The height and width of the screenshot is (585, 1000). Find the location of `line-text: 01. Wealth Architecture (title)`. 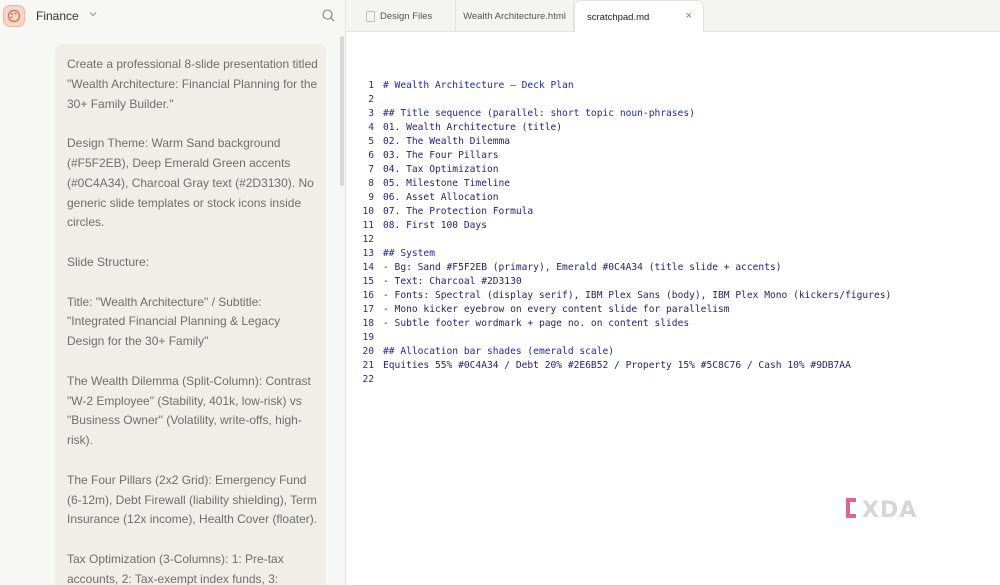

line-text: 01. Wealth Architecture (title) is located at coordinates (473, 127).